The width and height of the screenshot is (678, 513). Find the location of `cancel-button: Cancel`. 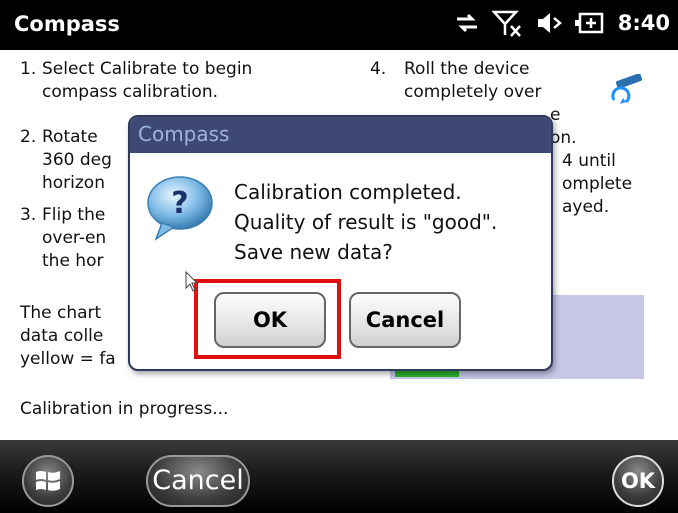

cancel-button: Cancel is located at coordinates (405, 320).